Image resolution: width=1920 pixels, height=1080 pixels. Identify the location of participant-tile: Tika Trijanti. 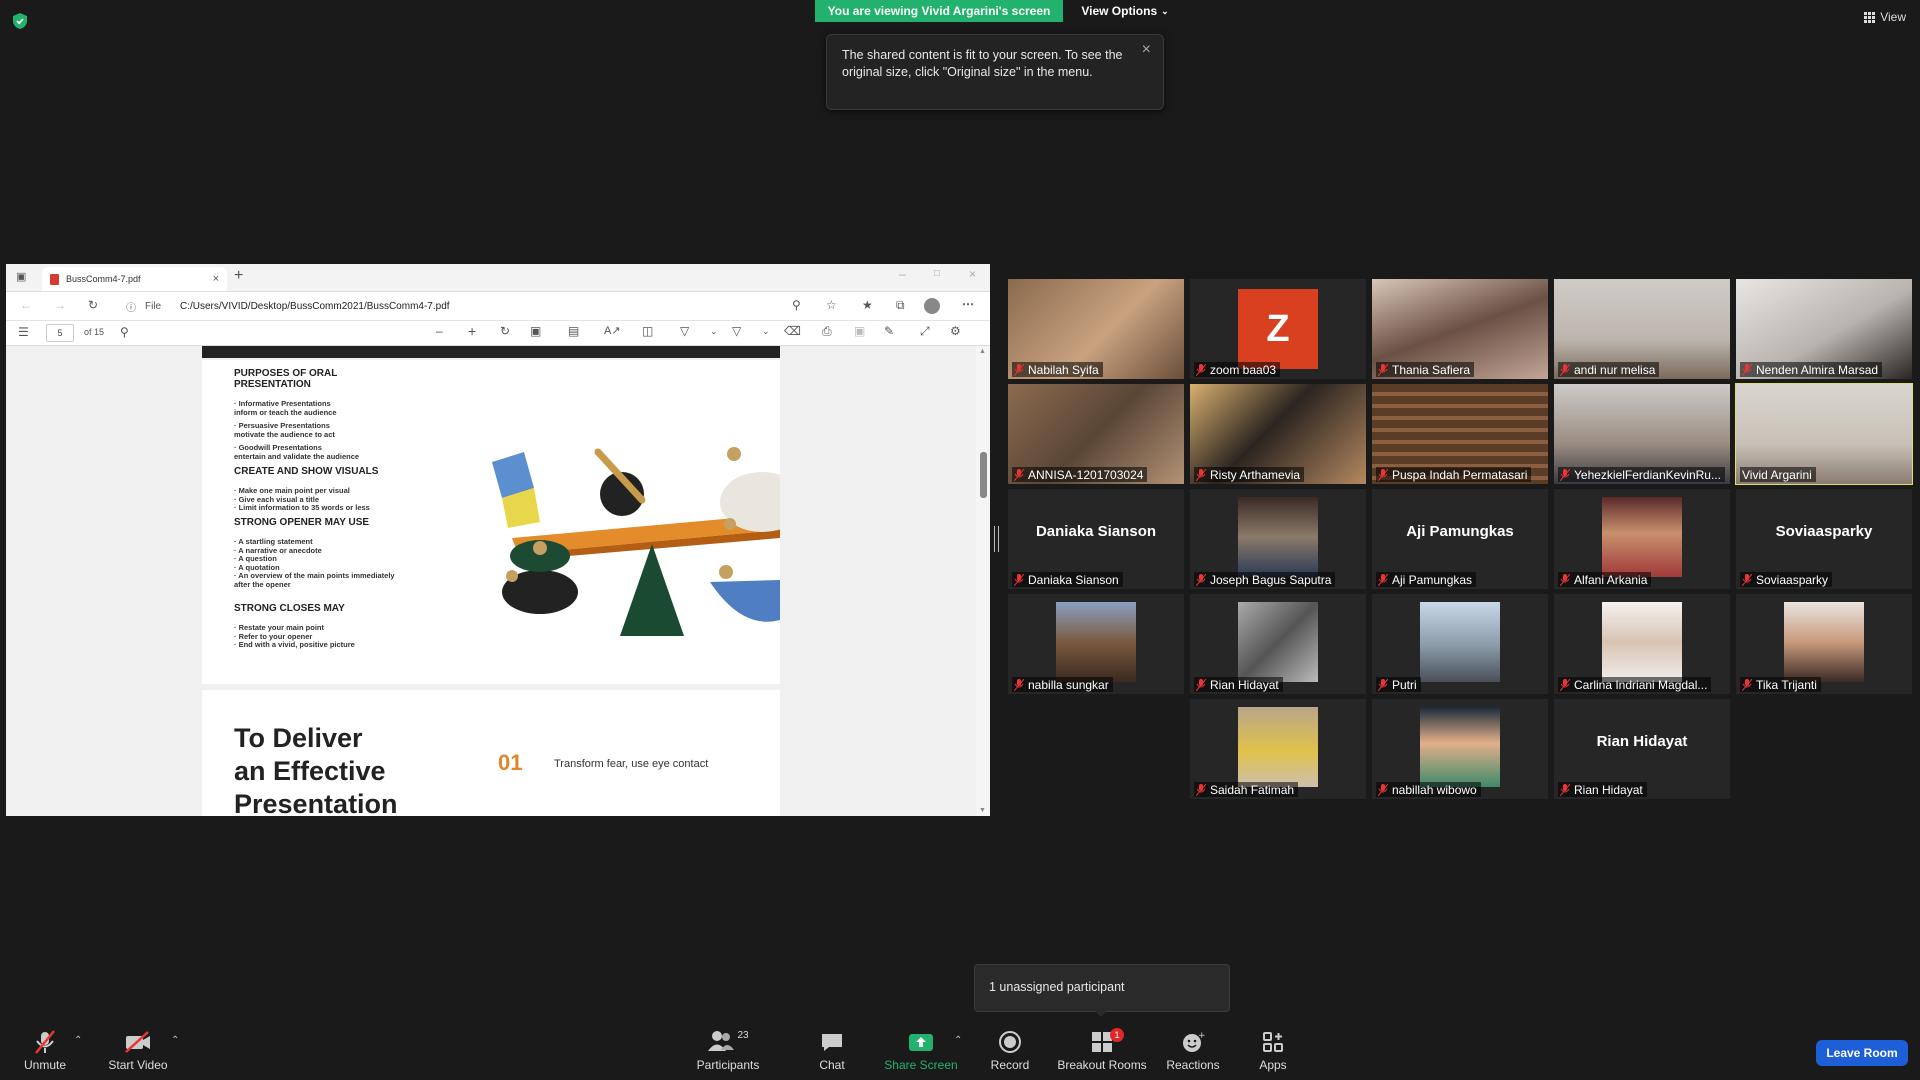
(1824, 644).